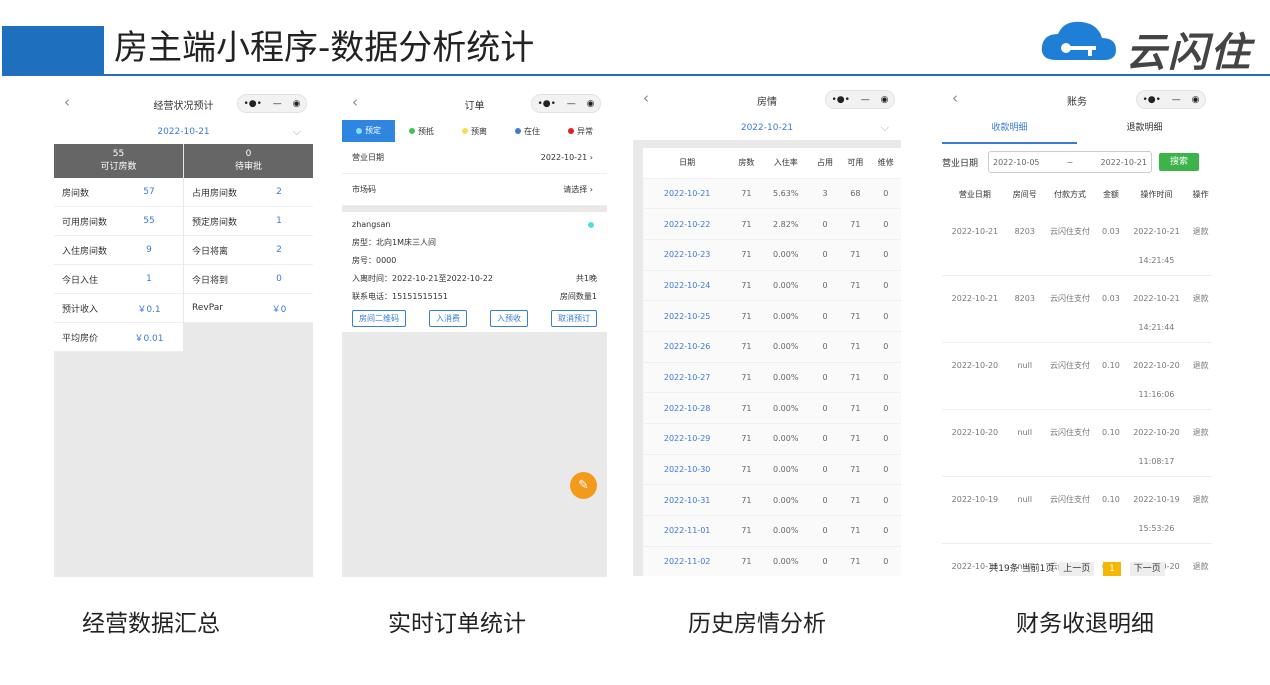  I want to click on date-link: 2022-10-27, so click(687, 377).